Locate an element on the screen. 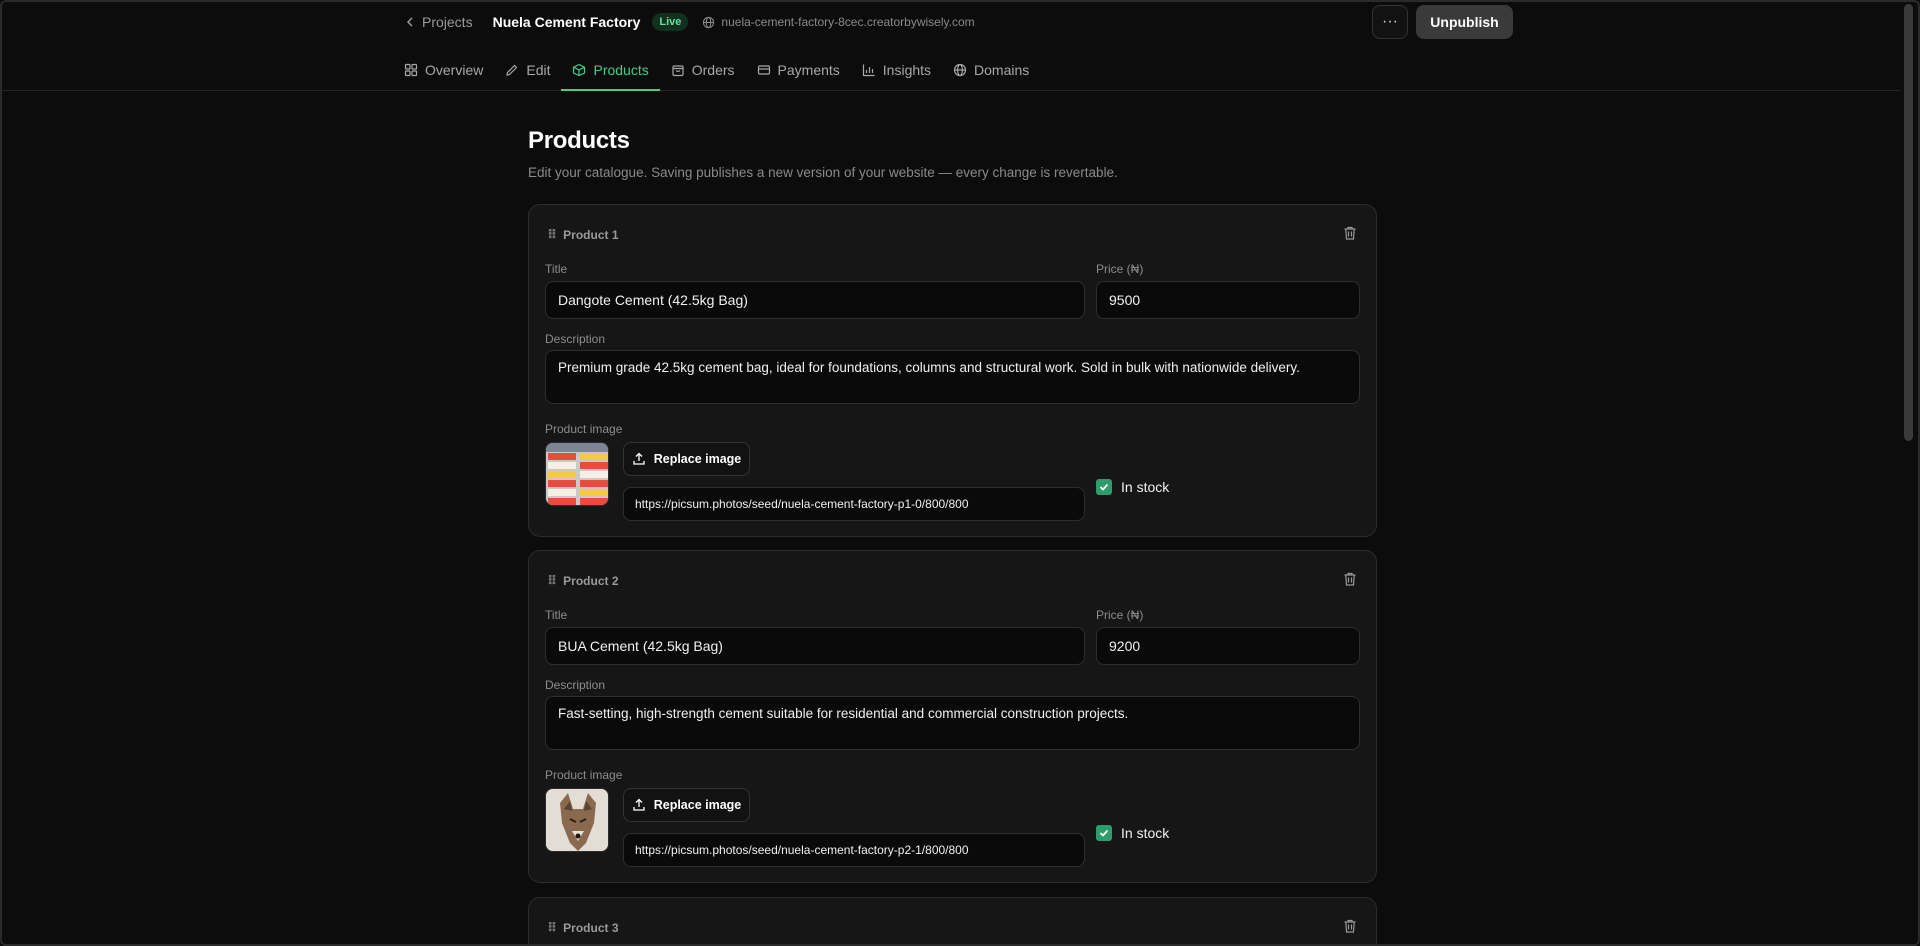  tab-domains: Domains is located at coordinates (991, 70).